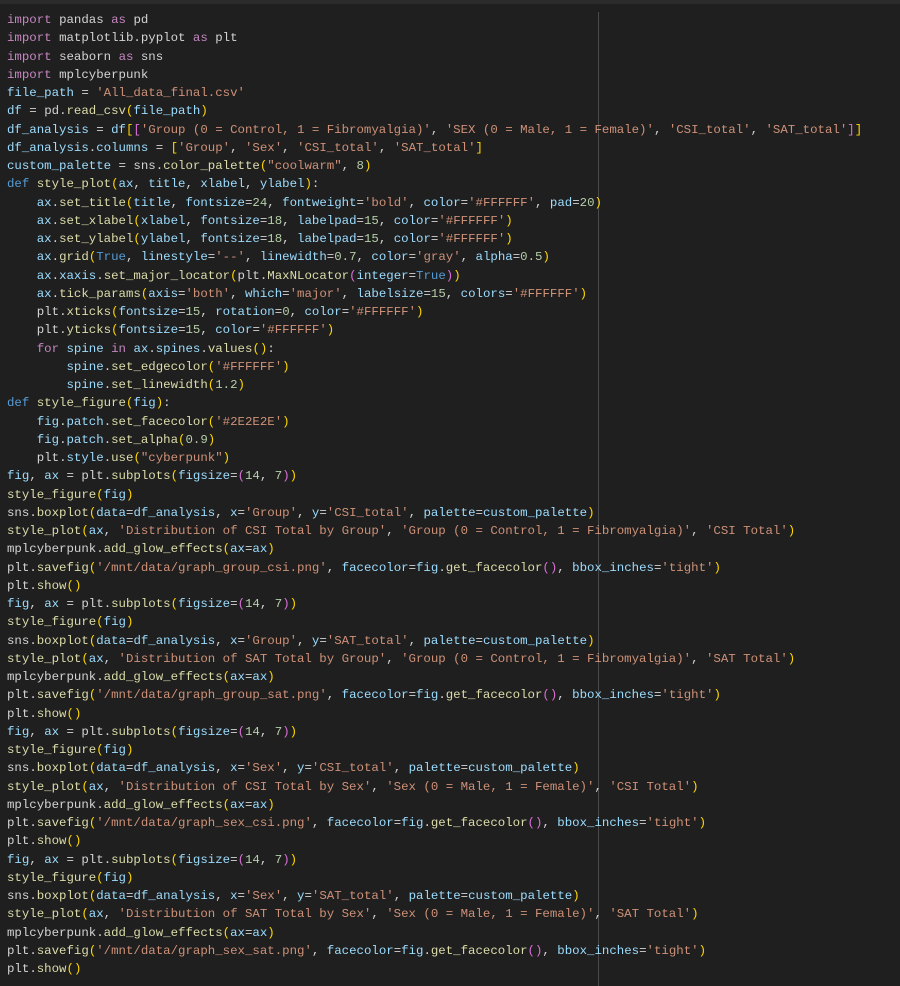  Describe the element at coordinates (174, 768) in the screenshot. I see `code-token: df_analysis` at that location.